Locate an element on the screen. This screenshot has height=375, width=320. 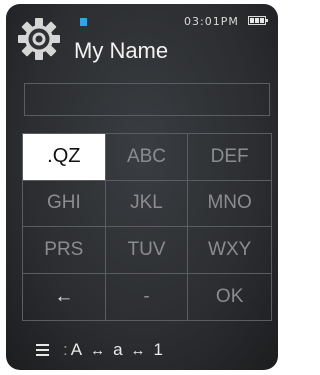
mode-uppercase: A is located at coordinates (76, 349).